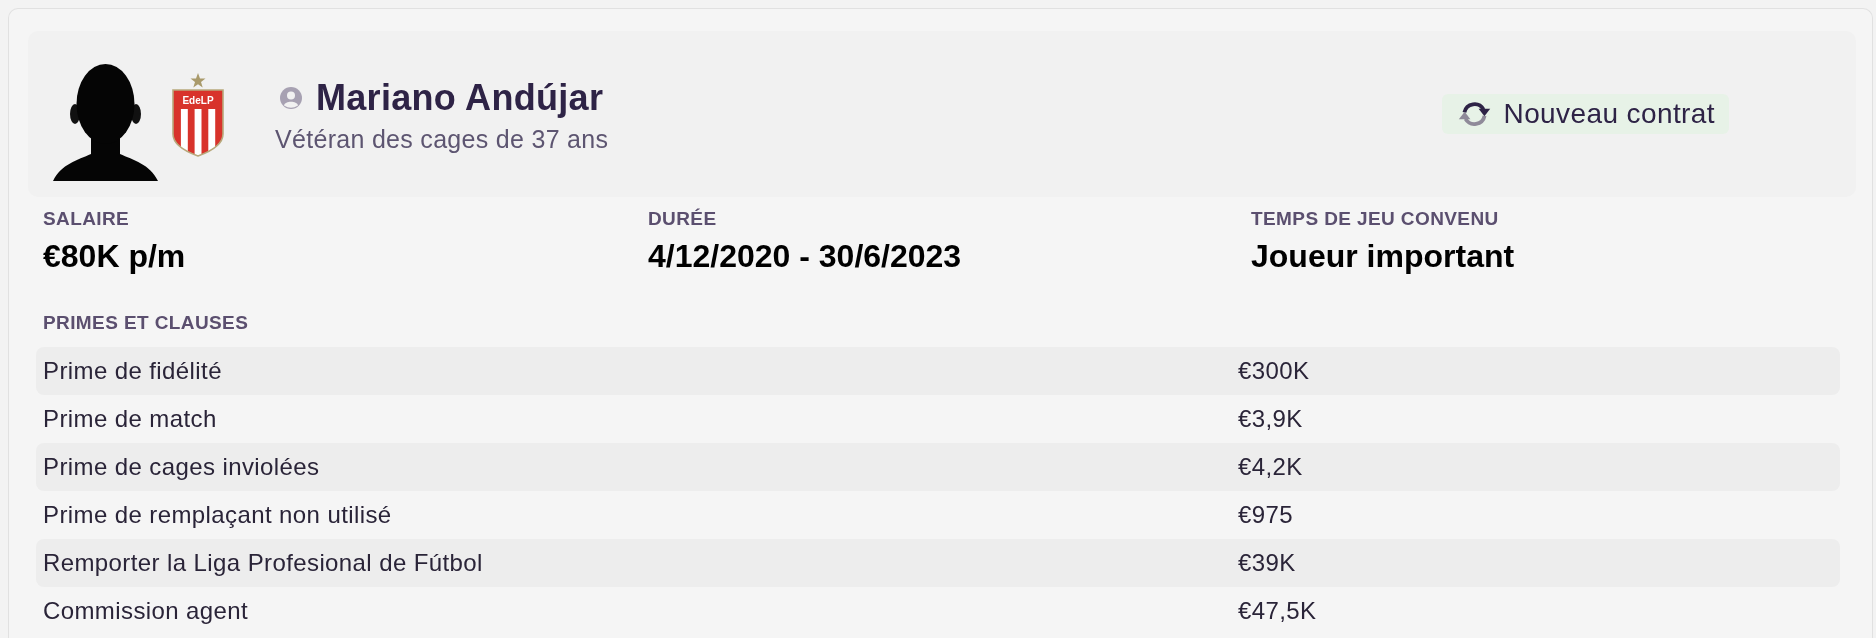 Image resolution: width=1876 pixels, height=638 pixels. I want to click on star-icon, so click(198, 79).